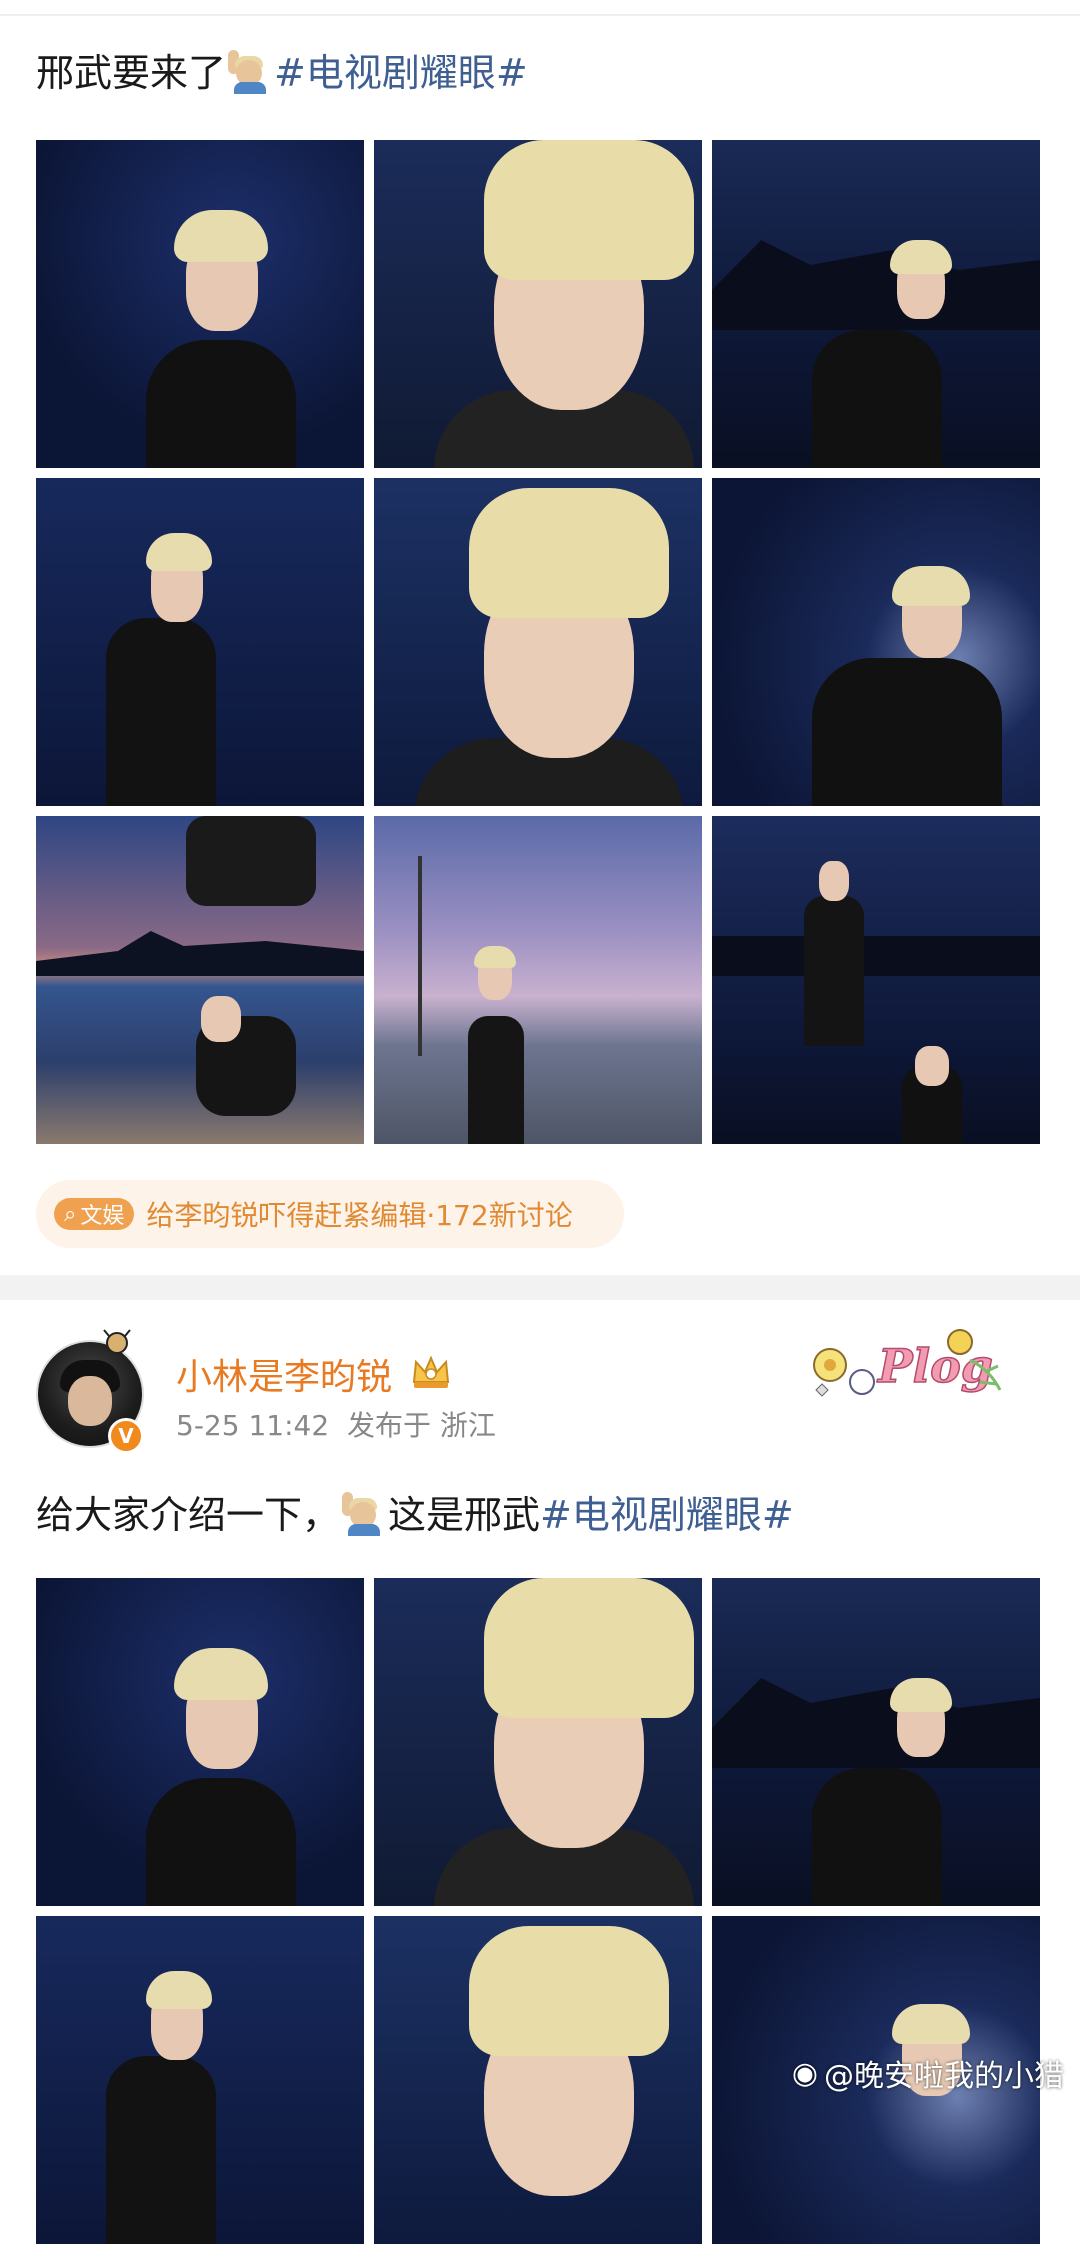  I want to click on topic-banner: ⌕ 文娱 给李昀锐吓得赶紧编辑·172新讨论, so click(330, 1214).